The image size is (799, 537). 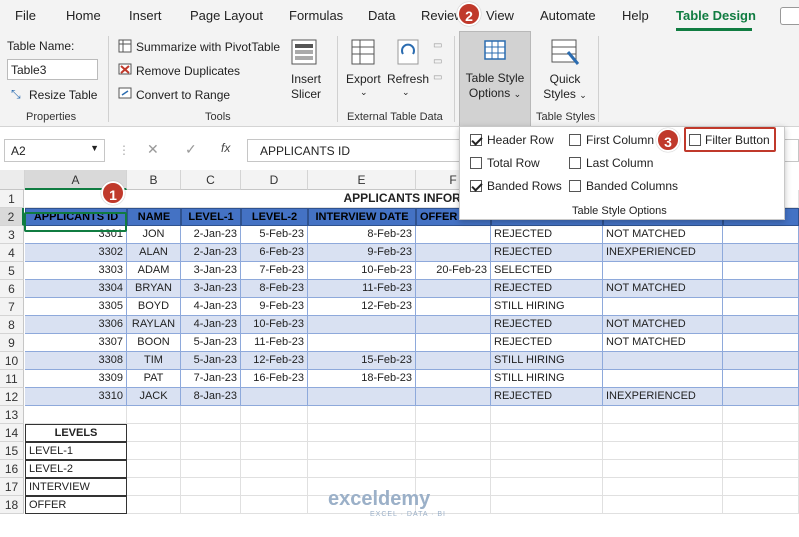 What do you see at coordinates (12, 289) in the screenshot?
I see `row-header: 6` at bounding box center [12, 289].